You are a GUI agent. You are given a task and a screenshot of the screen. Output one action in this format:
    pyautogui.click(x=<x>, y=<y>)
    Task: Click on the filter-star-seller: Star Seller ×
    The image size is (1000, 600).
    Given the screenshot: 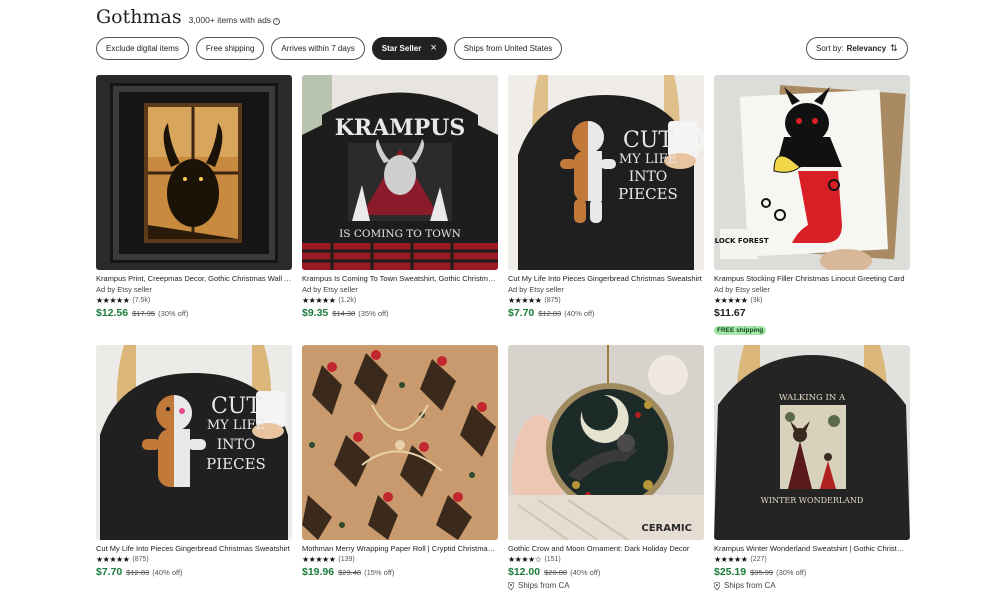 What is the action you would take?
    pyautogui.click(x=409, y=48)
    